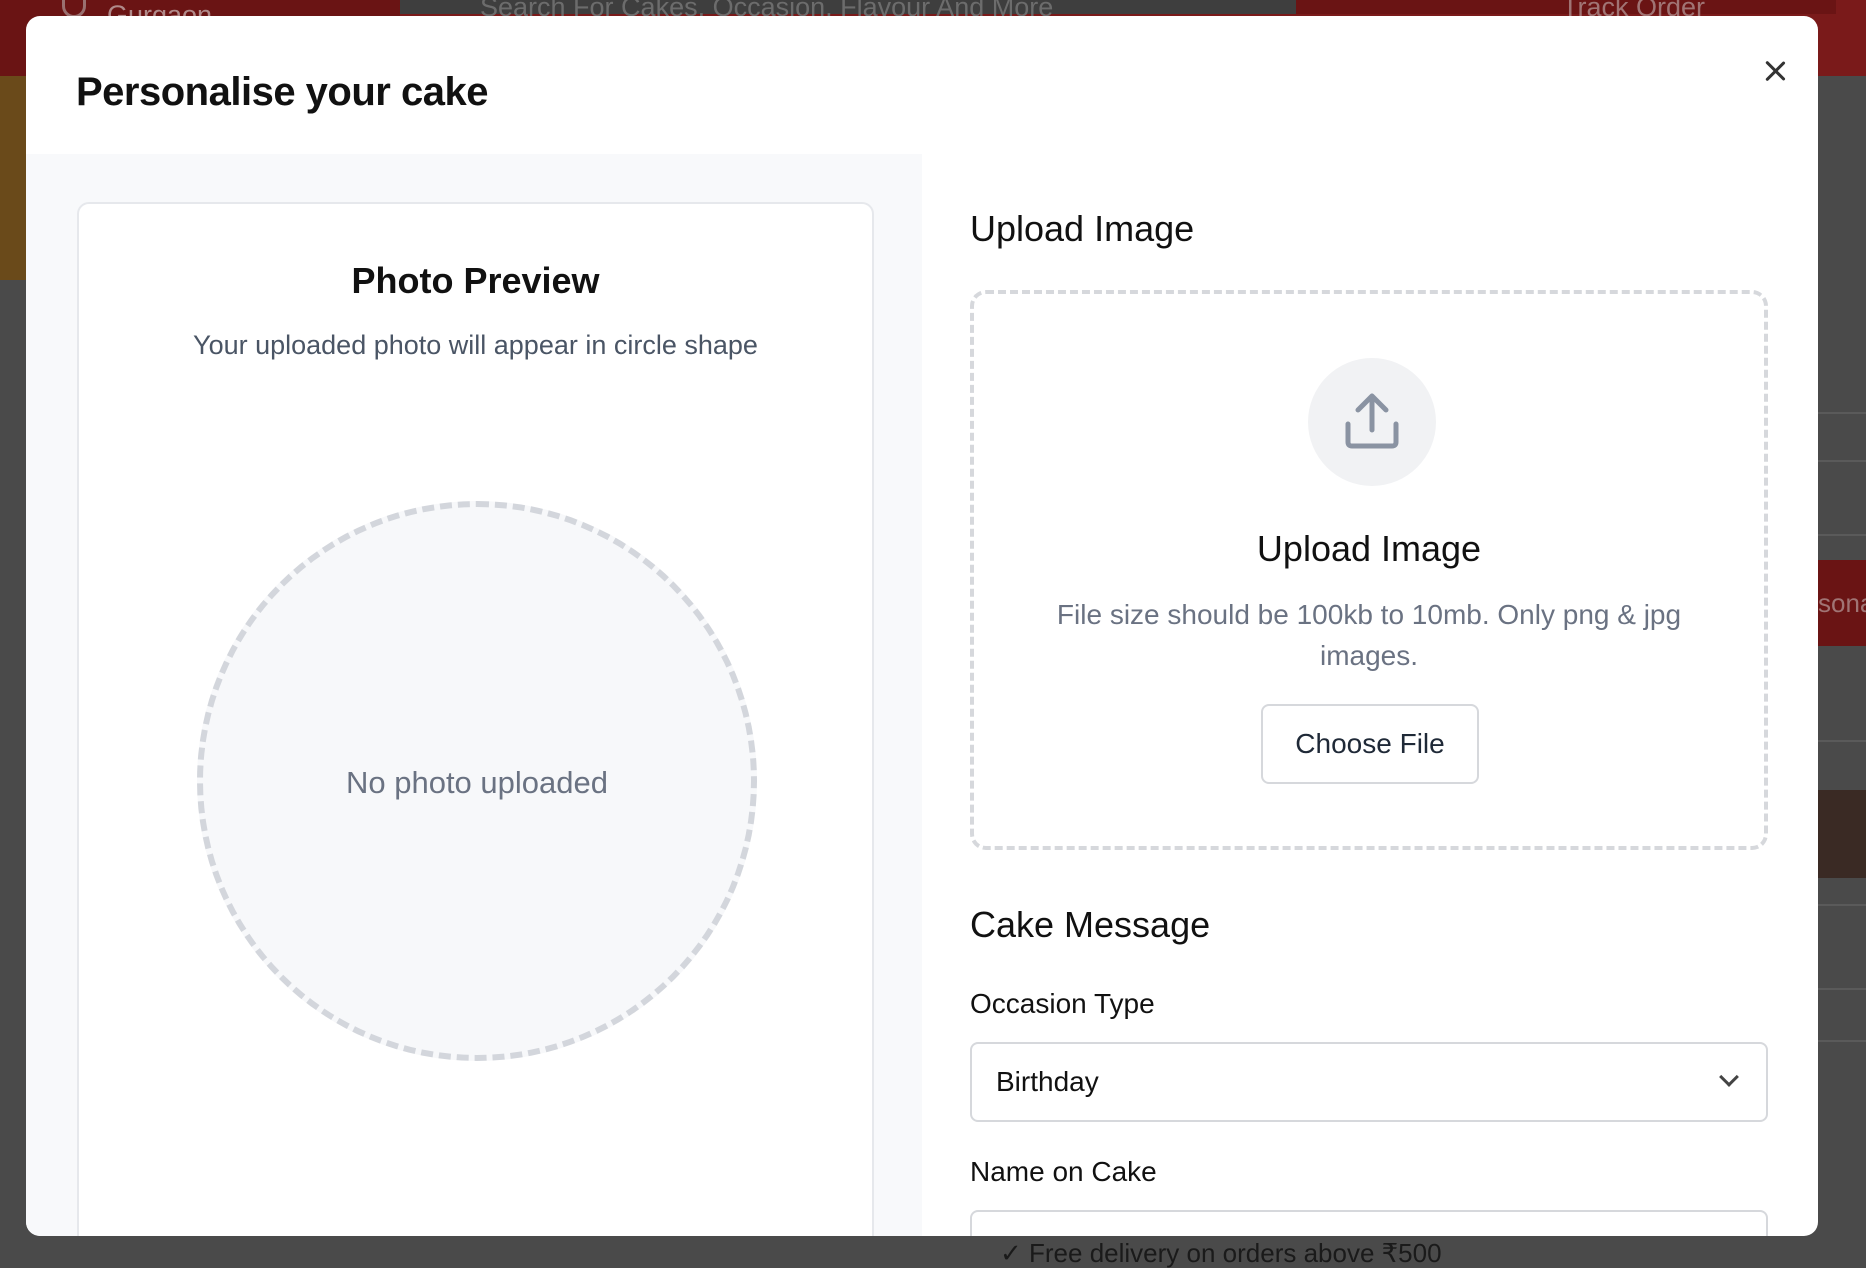  Describe the element at coordinates (1369, 548) in the screenshot. I see `dropzone-title: Upload Image` at that location.